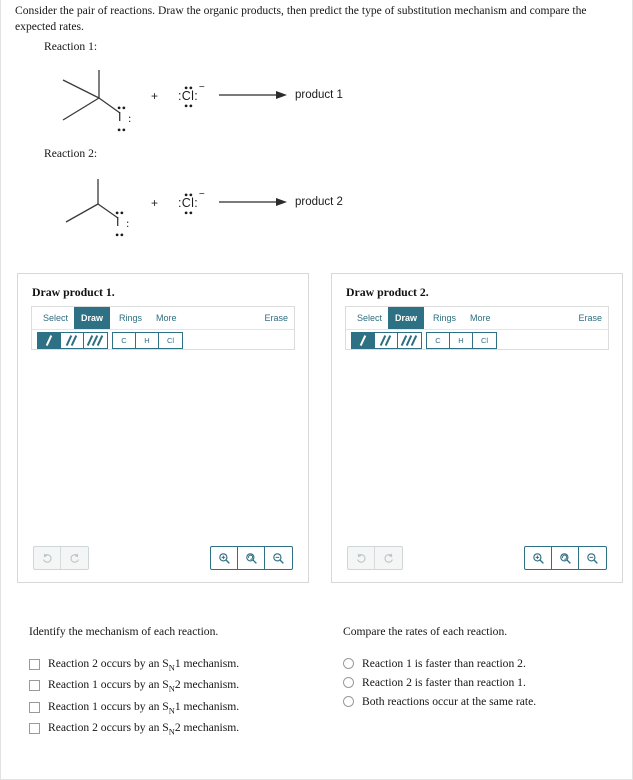 Image resolution: width=633 pixels, height=780 pixels. What do you see at coordinates (91, 95) in the screenshot?
I see `tert-butyl-iodide-structure` at bounding box center [91, 95].